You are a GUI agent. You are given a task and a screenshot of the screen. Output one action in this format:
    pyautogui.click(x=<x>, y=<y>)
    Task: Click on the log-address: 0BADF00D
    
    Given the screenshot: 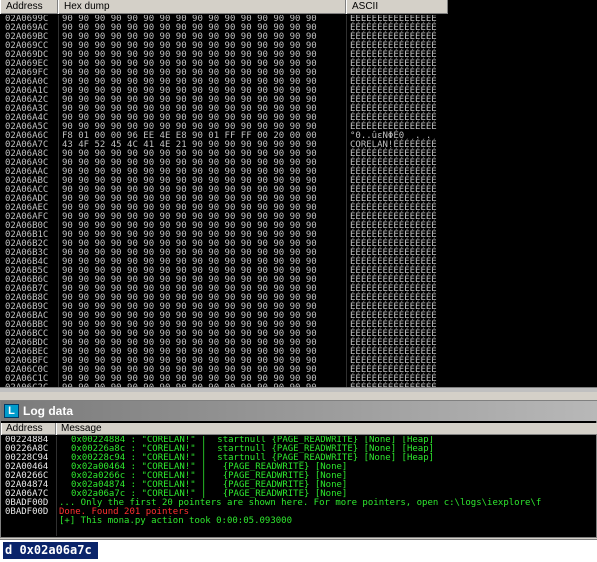 What is the action you would take?
    pyautogui.click(x=27, y=512)
    